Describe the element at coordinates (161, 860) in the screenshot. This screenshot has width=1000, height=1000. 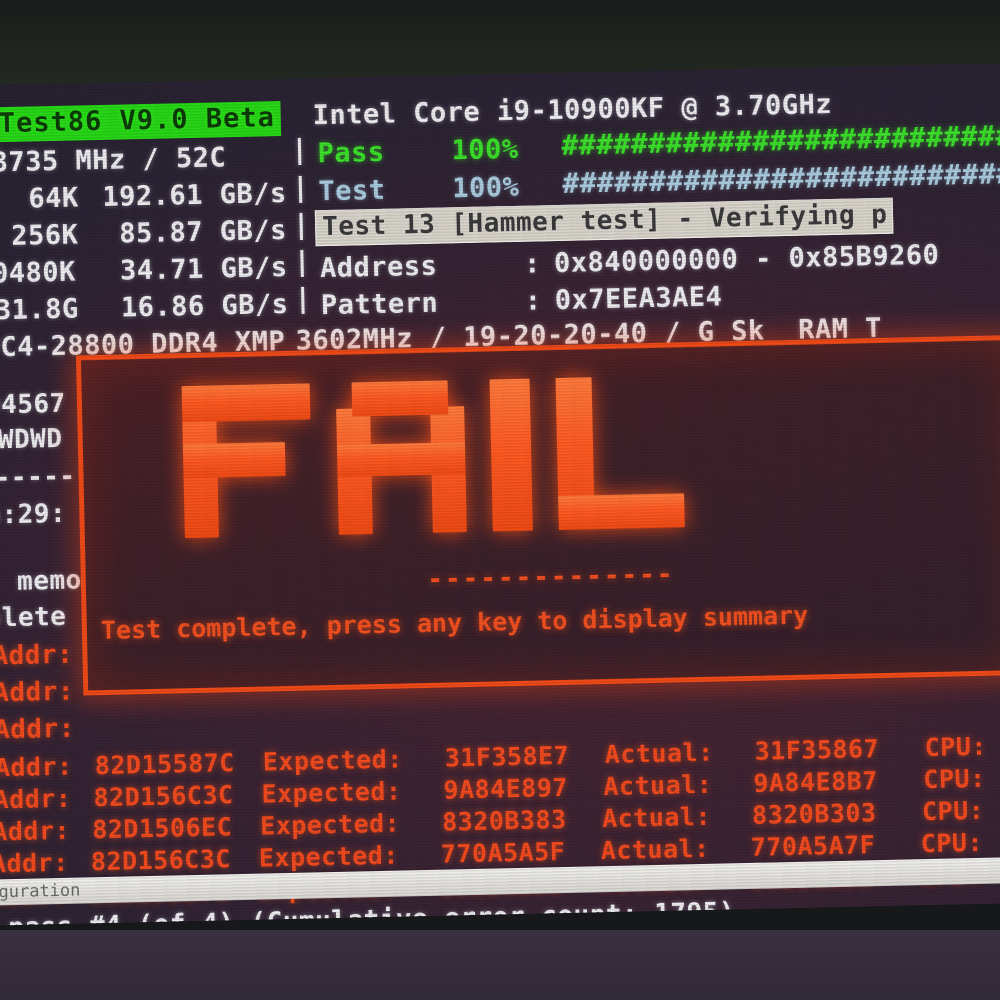
I see `error-row-3-addr: 82D156C3C` at that location.